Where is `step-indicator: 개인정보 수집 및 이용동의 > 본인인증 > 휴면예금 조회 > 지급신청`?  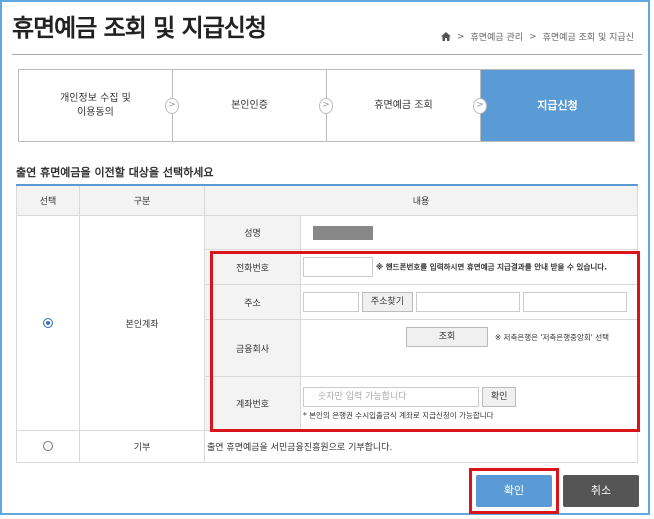
step-indicator: 개인정보 수집 및 이용동의 > 본인인증 > 휴면예금 조회 > 지급신청 is located at coordinates (326, 105).